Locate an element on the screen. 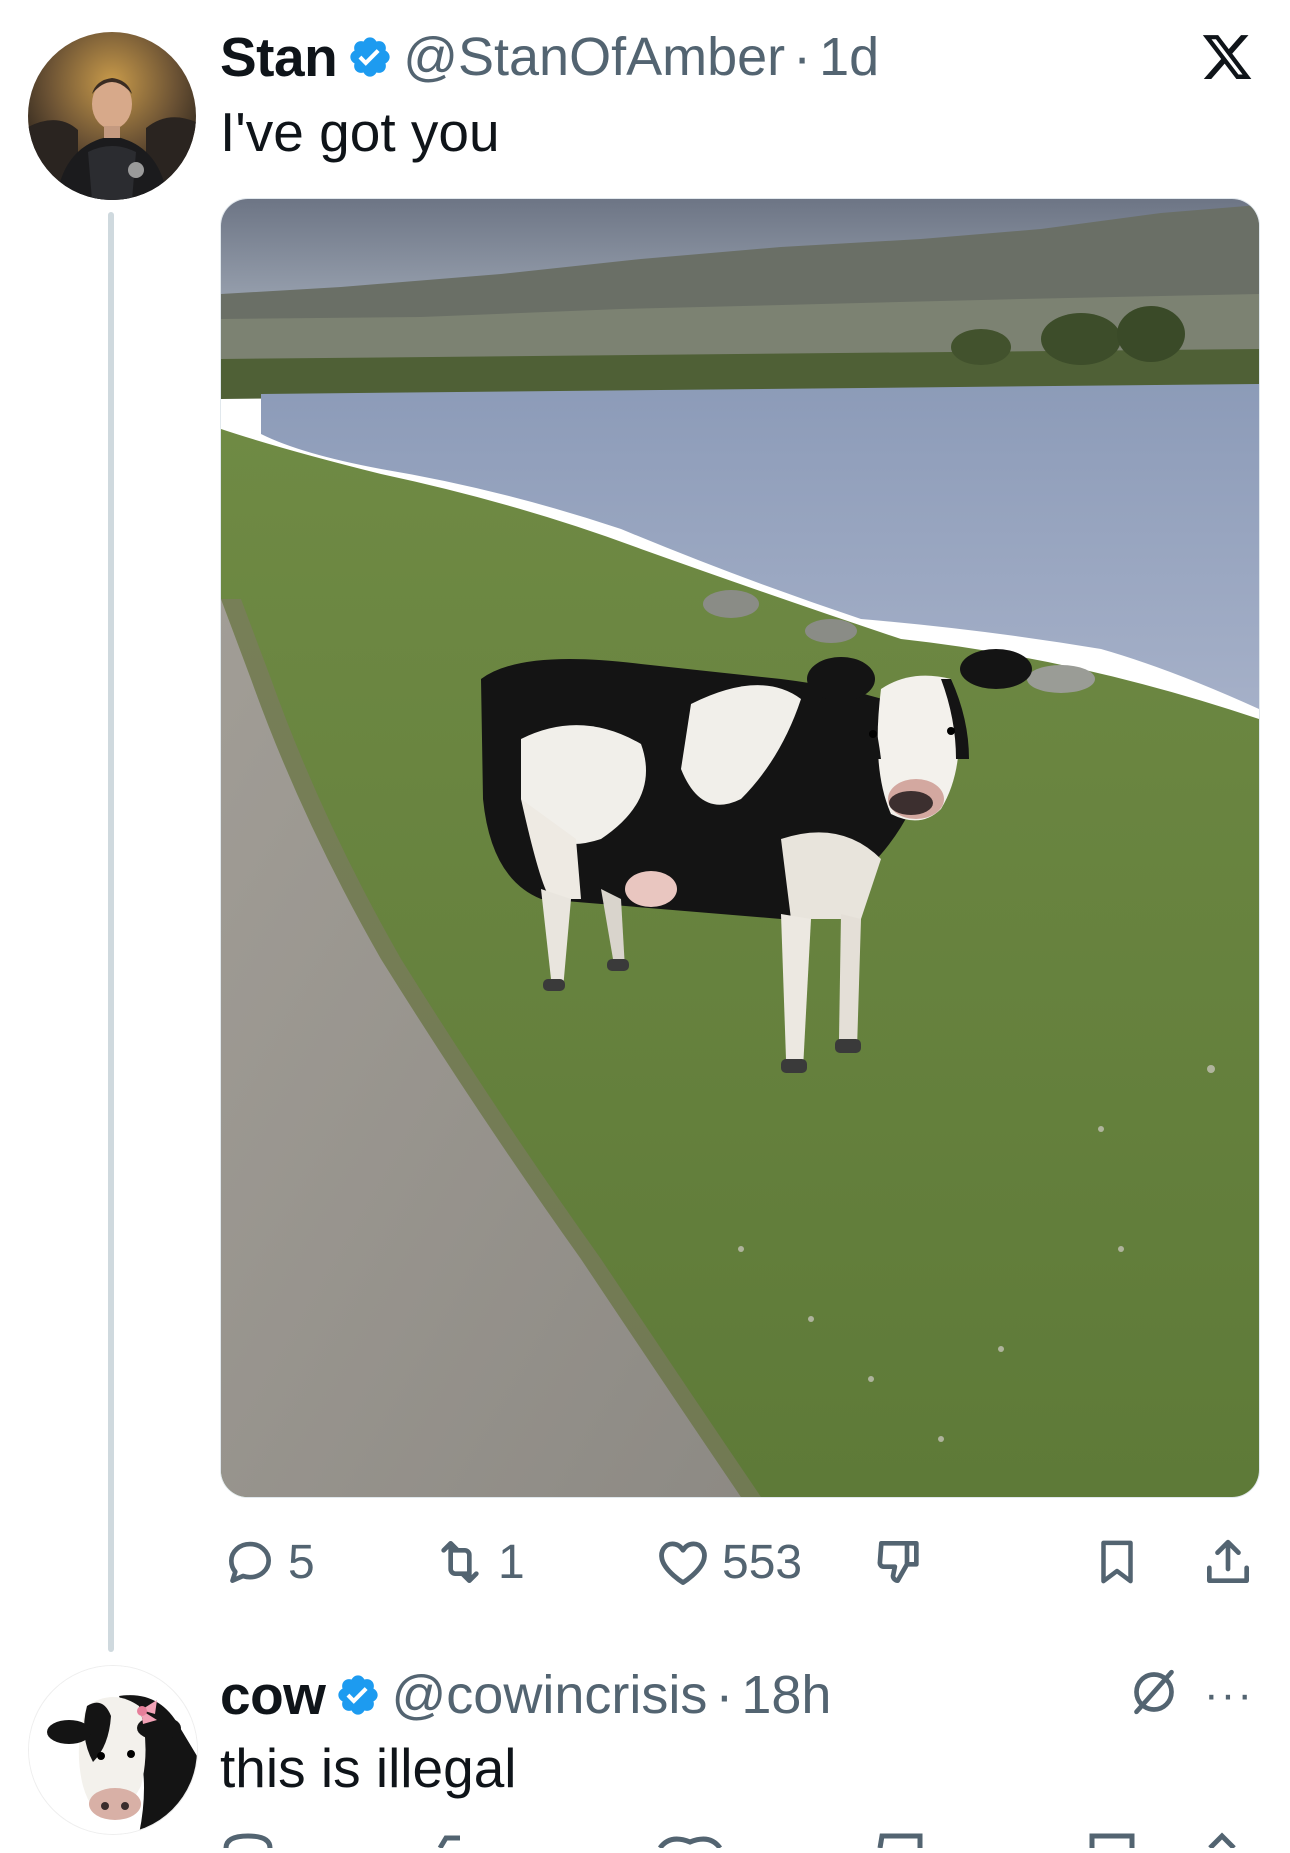 The width and height of the screenshot is (1290, 1853). avatar-stan-image is located at coordinates (112, 116).